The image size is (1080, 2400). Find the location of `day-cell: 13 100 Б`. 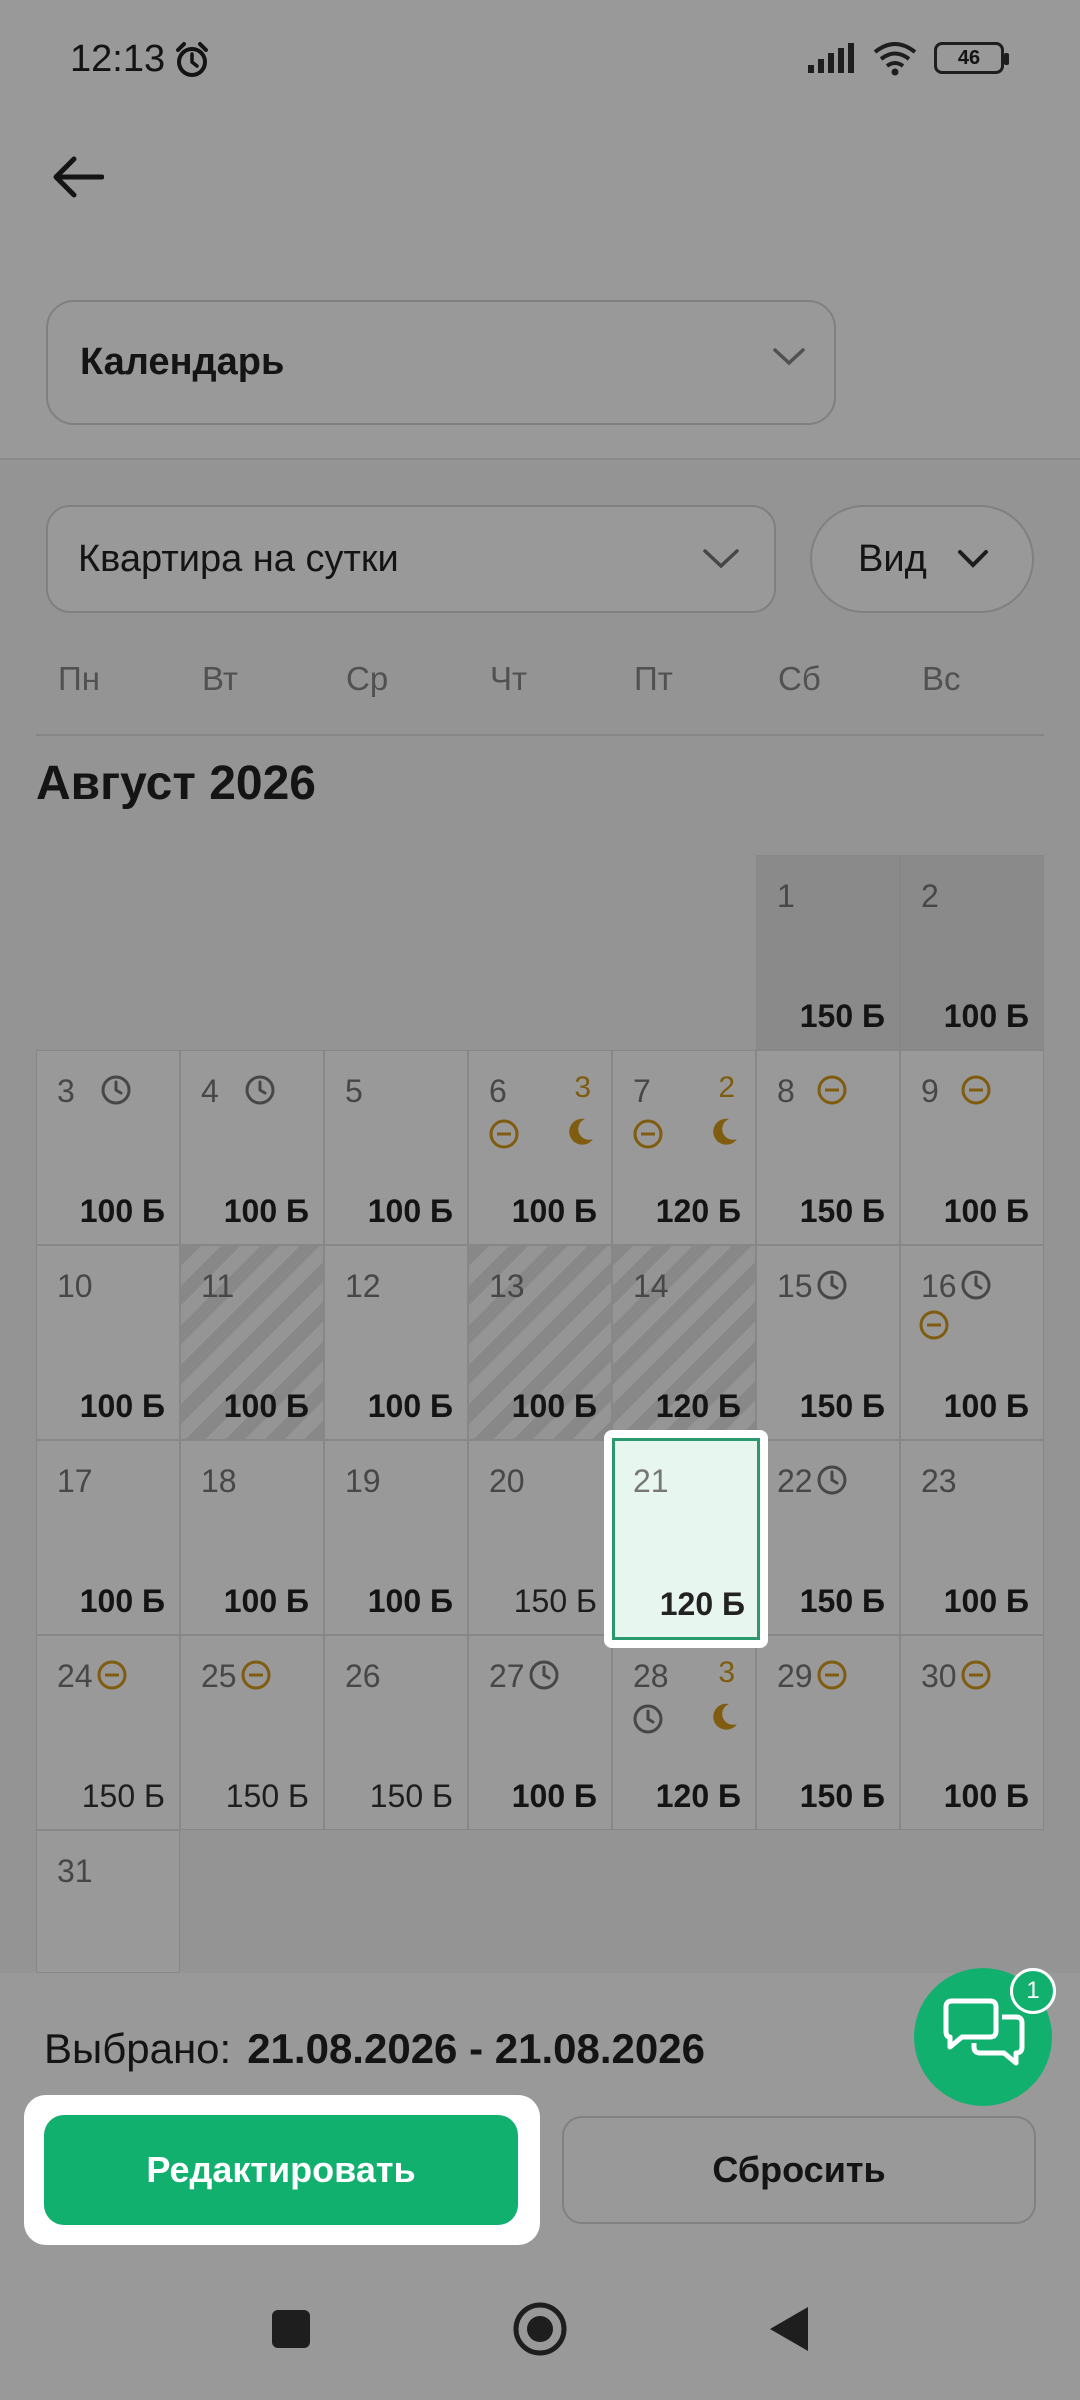

day-cell: 13 100 Б is located at coordinates (540, 1342).